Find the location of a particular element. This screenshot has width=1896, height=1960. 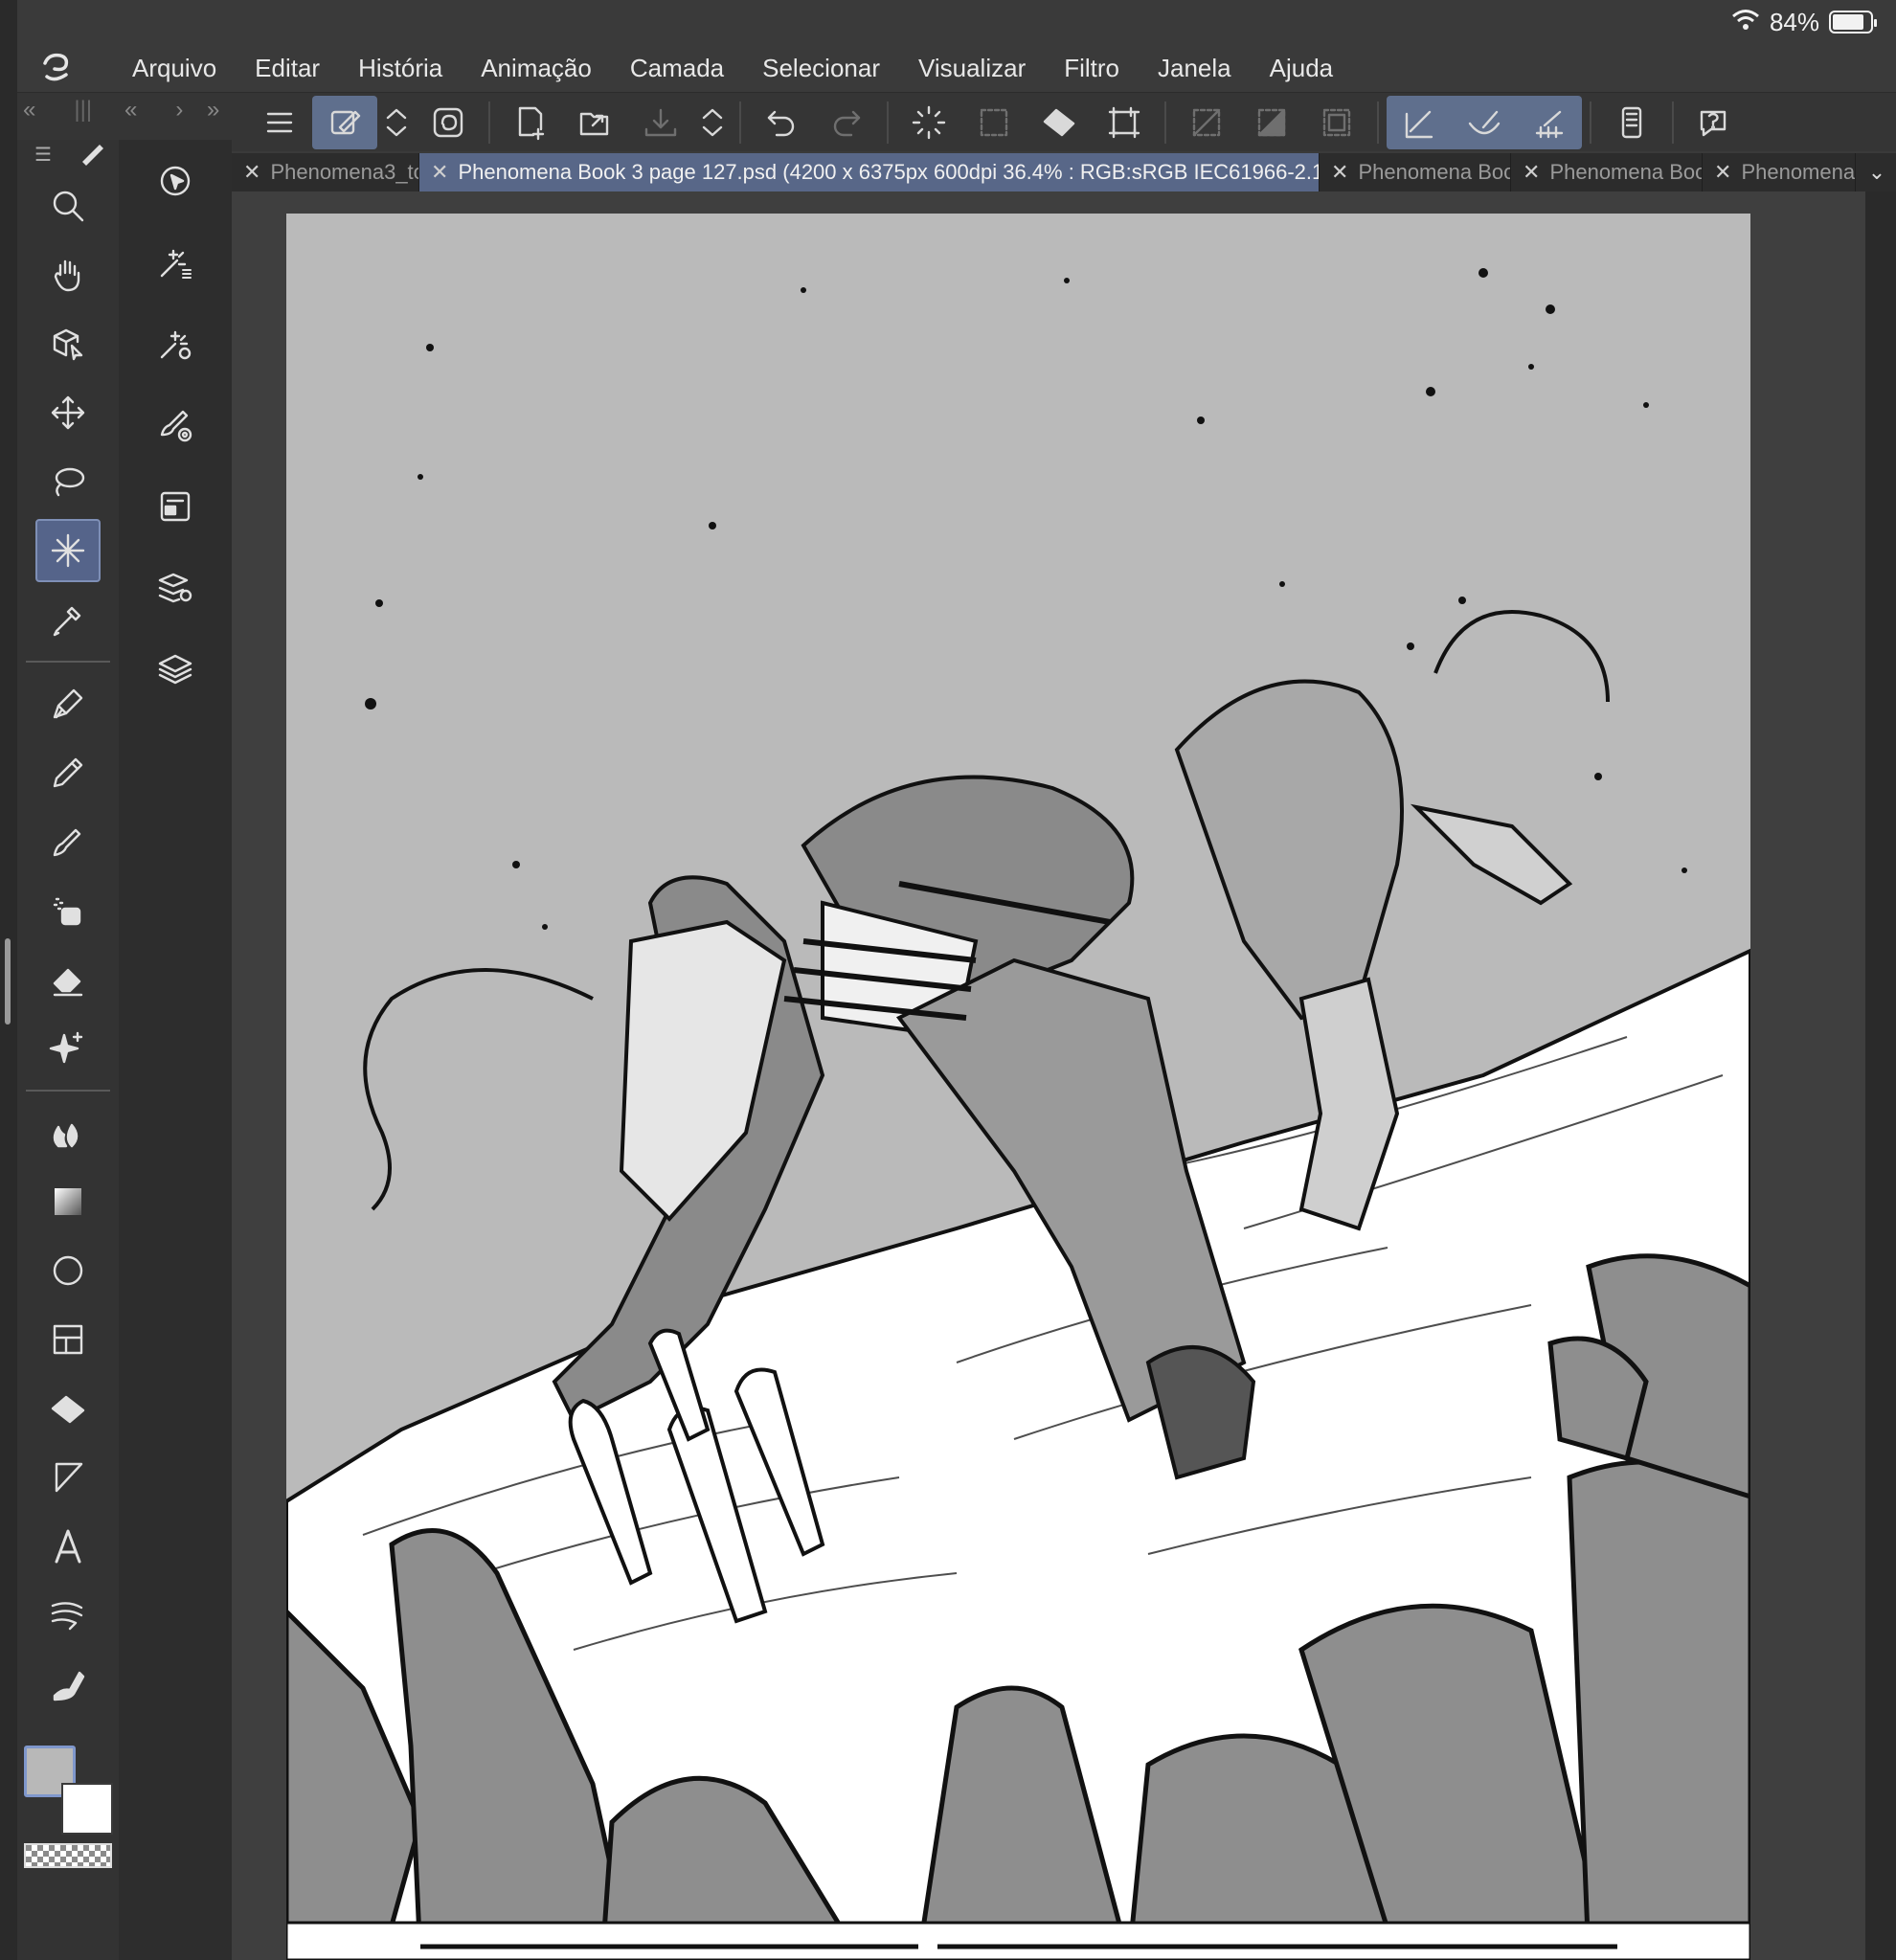

brush-tool is located at coordinates (68, 841).